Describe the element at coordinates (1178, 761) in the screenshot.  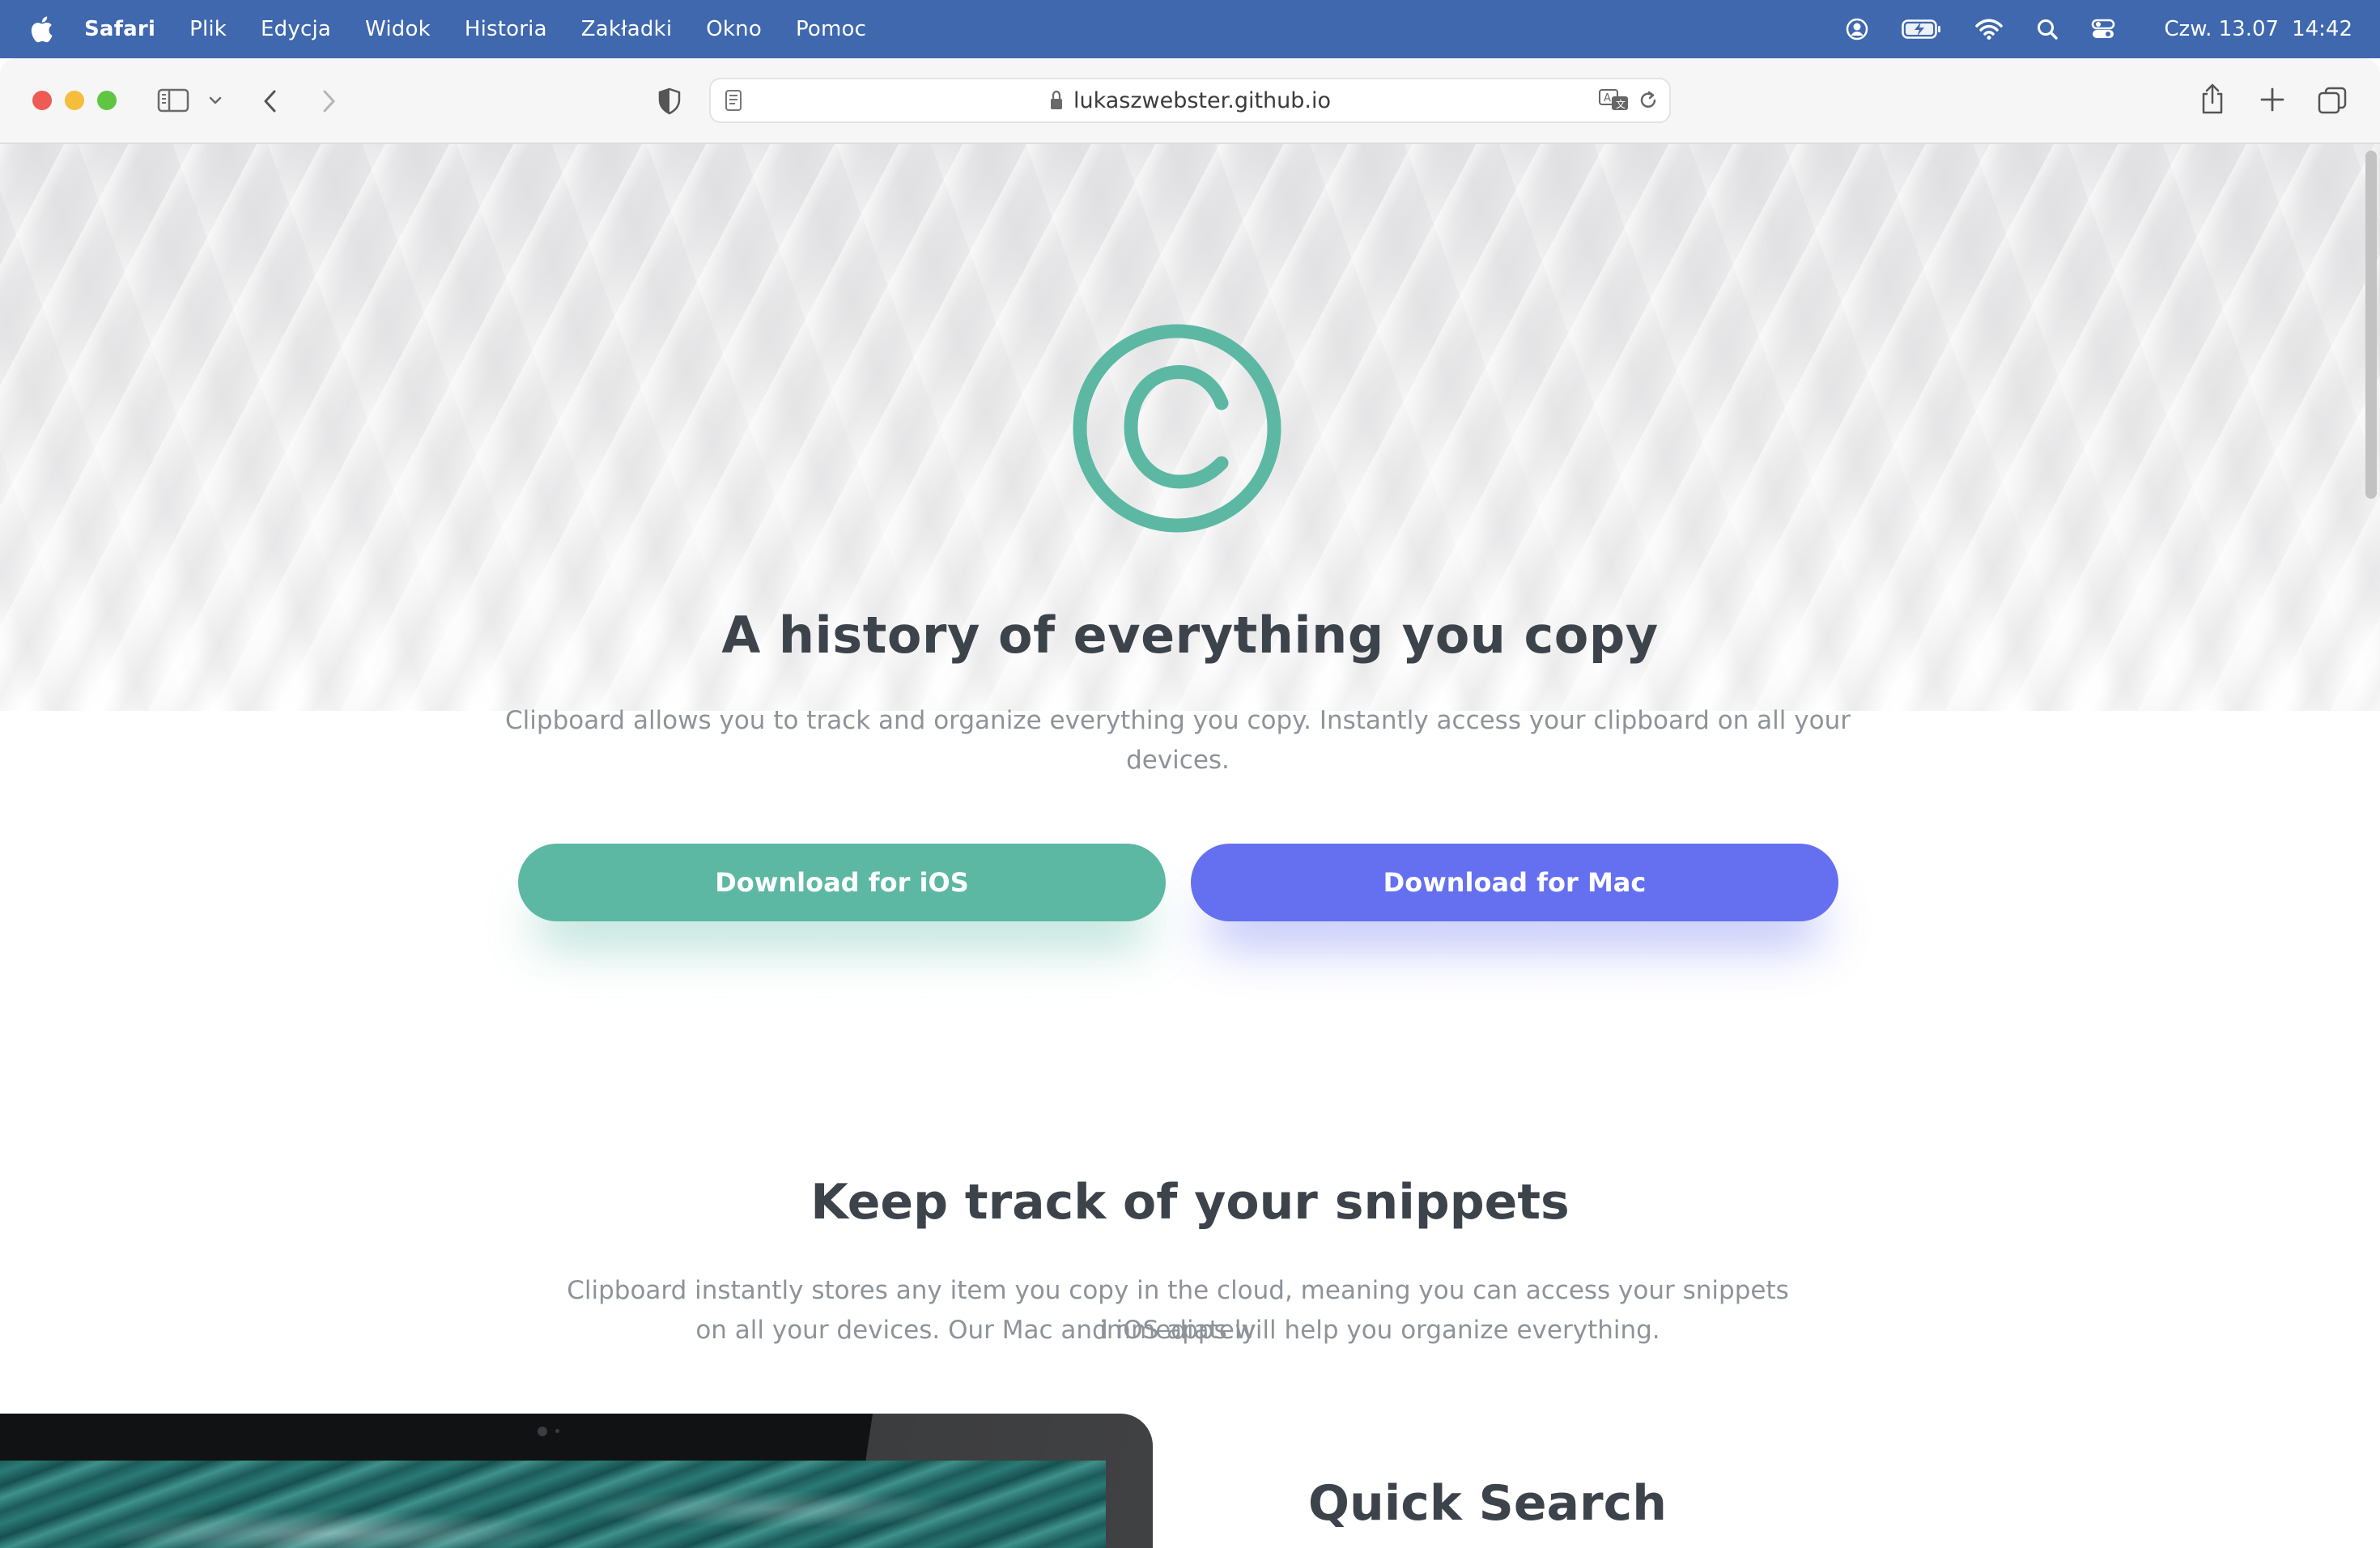
I see `hero-subtitle-line-2: devices.` at that location.